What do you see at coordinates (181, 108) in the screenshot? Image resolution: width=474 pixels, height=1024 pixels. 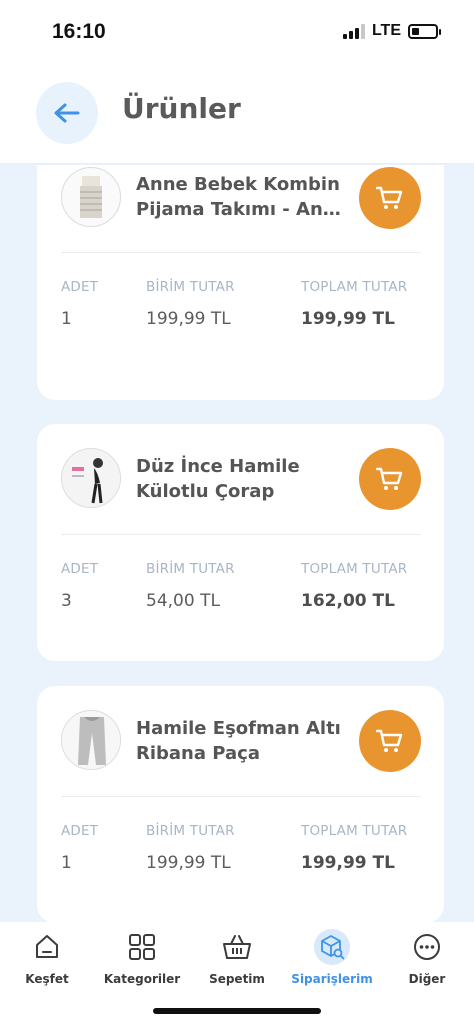 I see `page-title: Ürünler` at bounding box center [181, 108].